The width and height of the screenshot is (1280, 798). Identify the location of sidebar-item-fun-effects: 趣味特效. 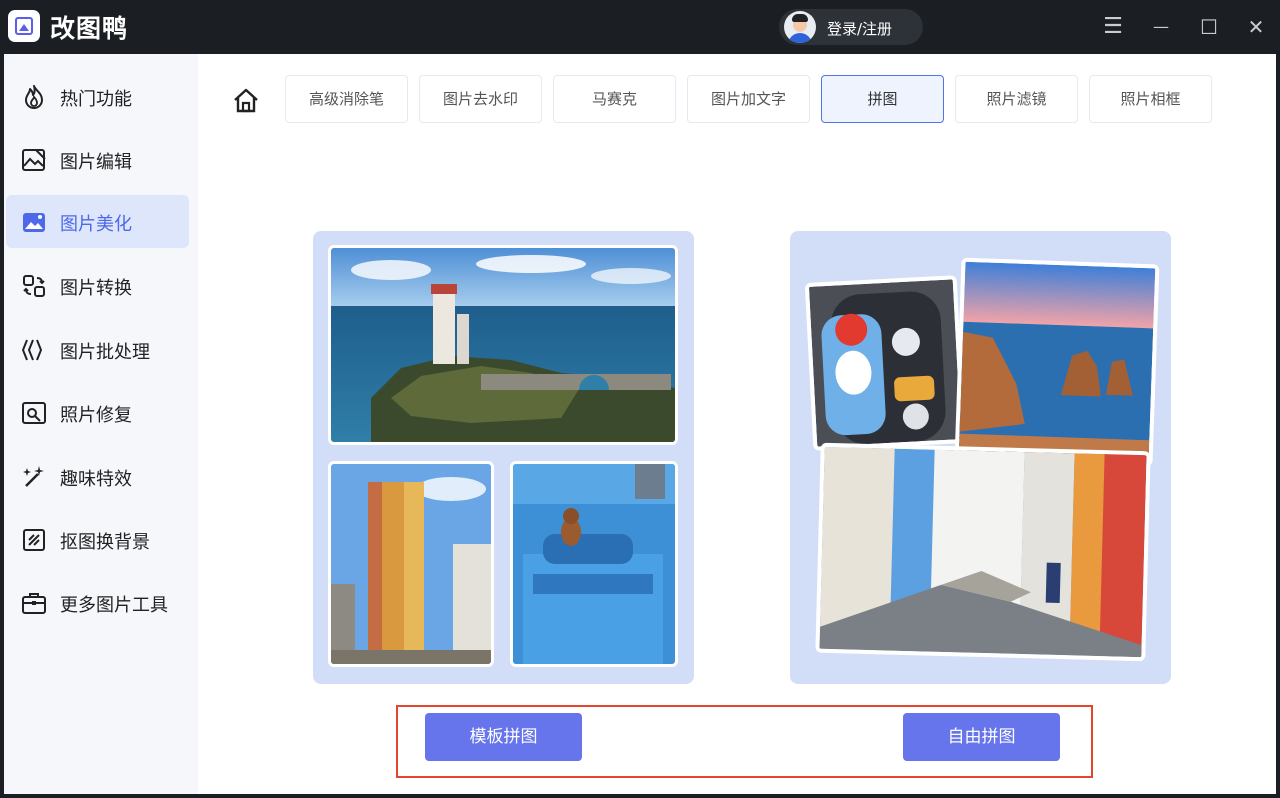
(97, 476).